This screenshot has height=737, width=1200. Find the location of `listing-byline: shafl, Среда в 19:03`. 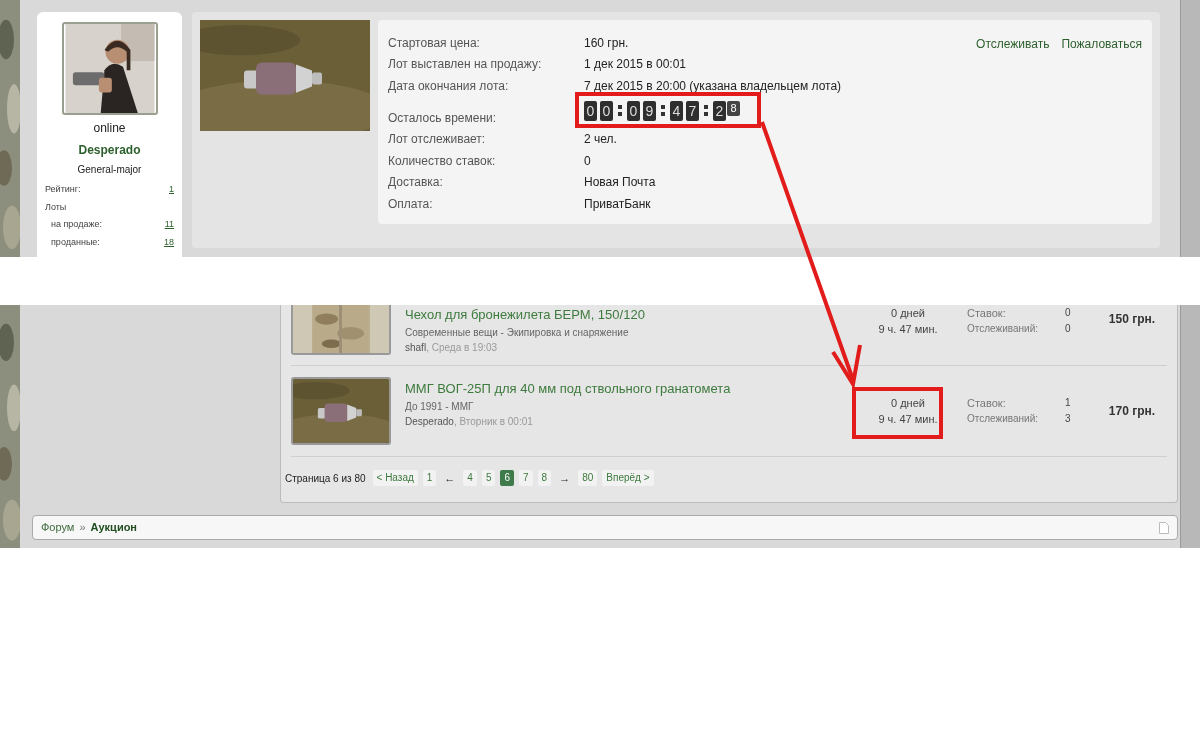

listing-byline: shafl, Среда в 19:03 is located at coordinates (451, 347).